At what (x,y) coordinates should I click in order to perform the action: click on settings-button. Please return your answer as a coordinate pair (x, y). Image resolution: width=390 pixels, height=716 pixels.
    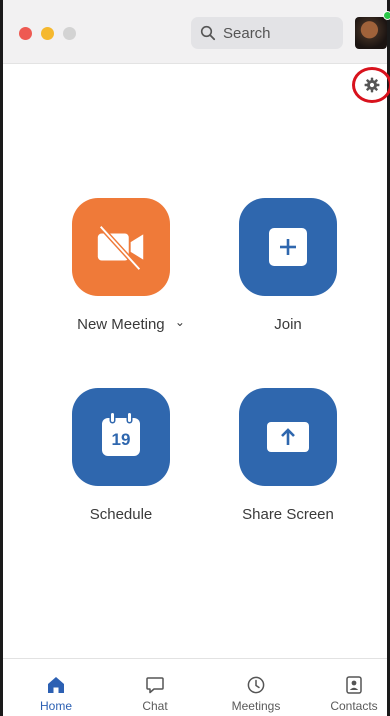
    Looking at the image, I should click on (371, 85).